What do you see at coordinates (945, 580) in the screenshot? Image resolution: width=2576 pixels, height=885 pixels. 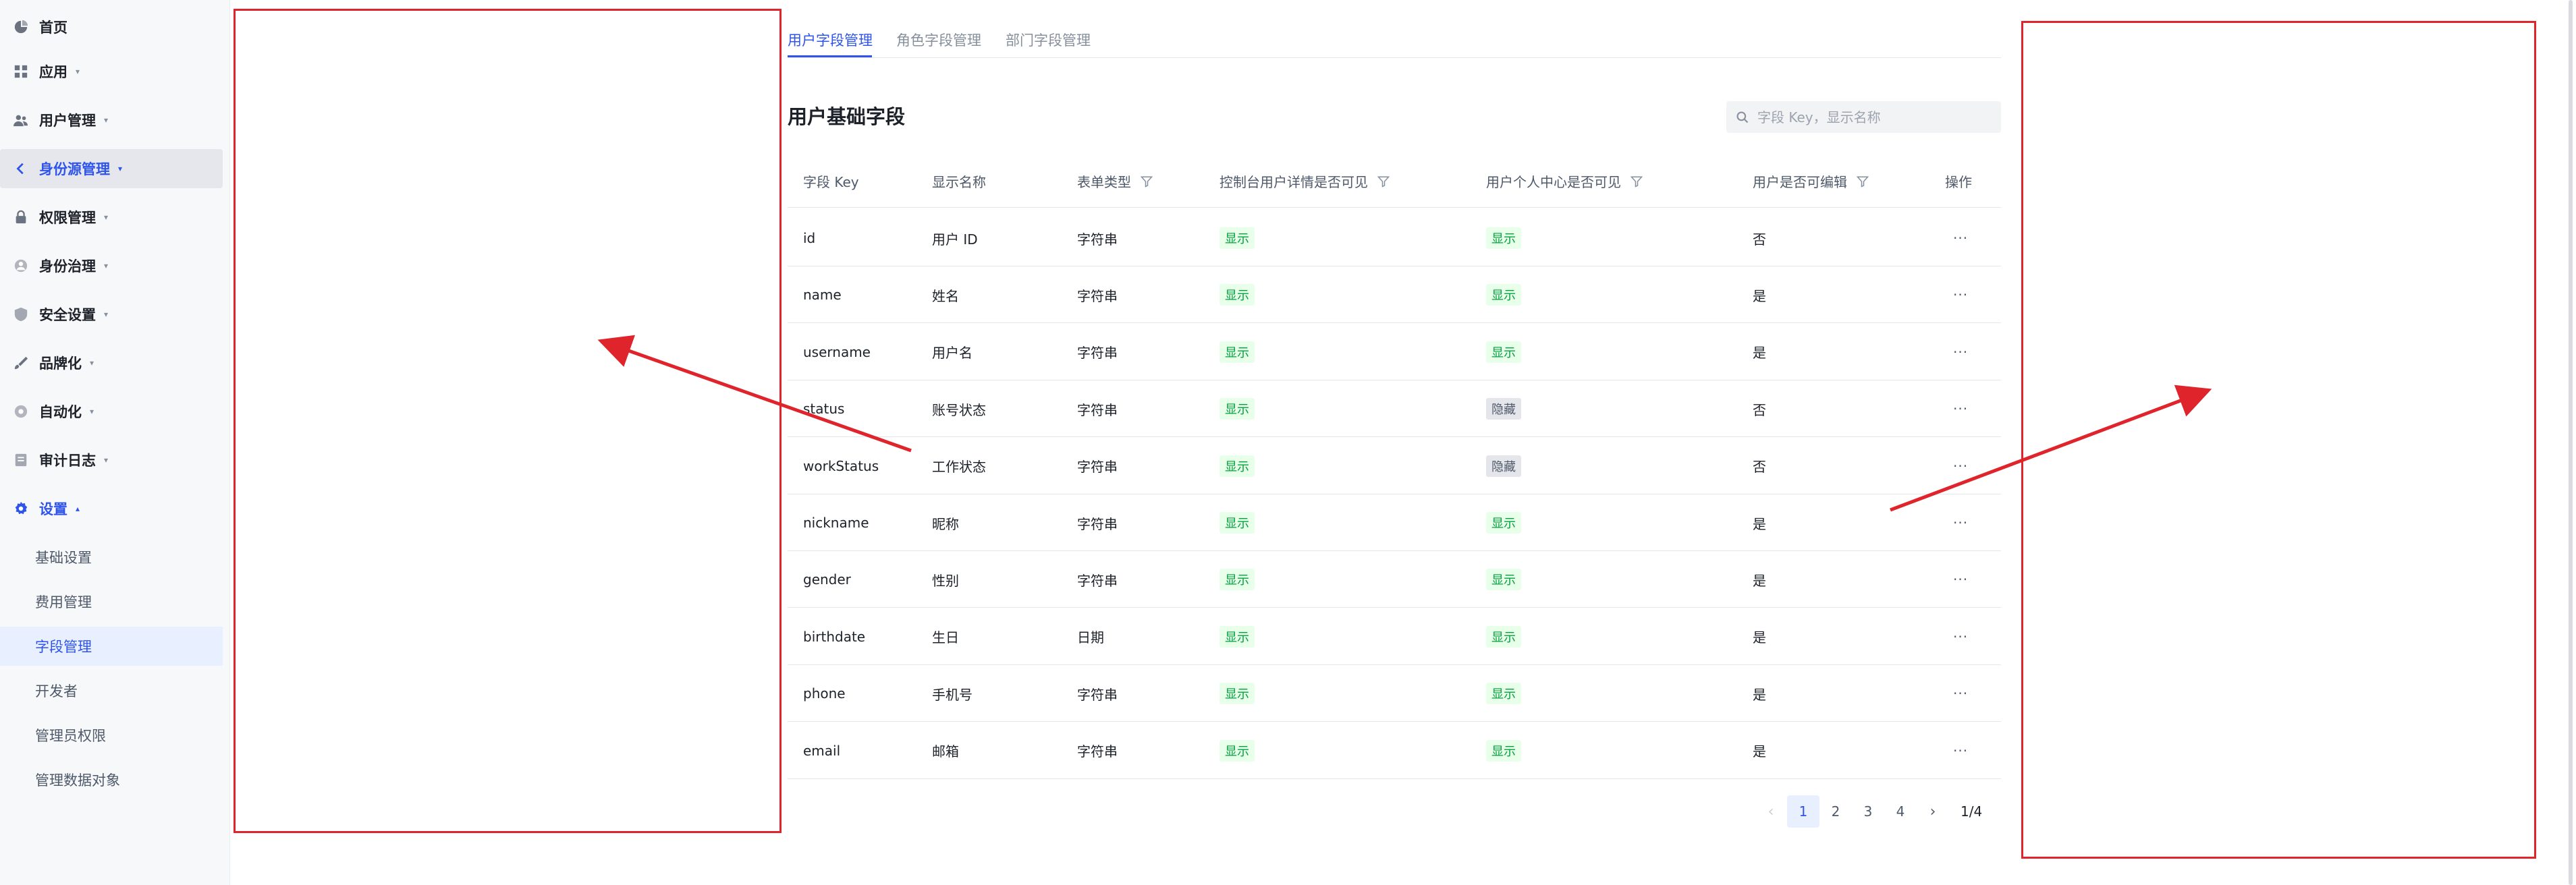 I see `cell-text: 性别` at bounding box center [945, 580].